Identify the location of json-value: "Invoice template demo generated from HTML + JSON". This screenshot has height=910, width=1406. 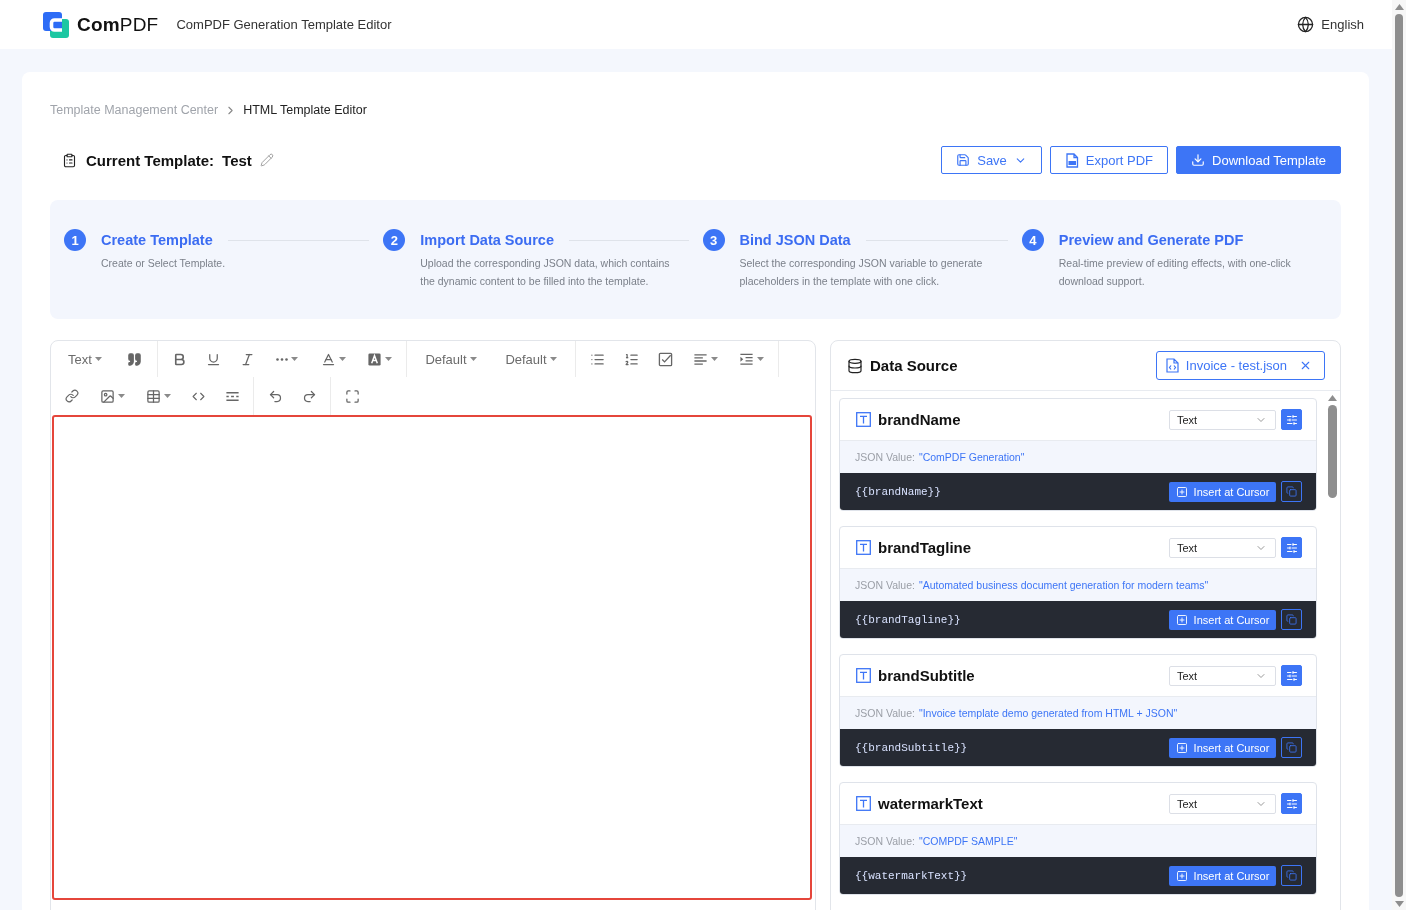
(1048, 713).